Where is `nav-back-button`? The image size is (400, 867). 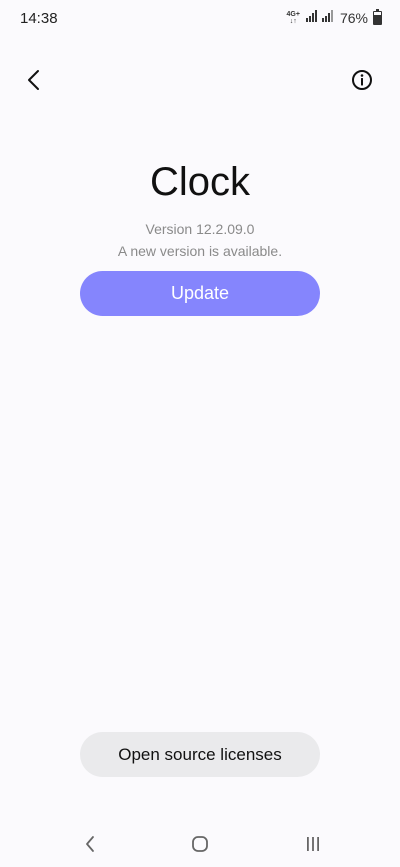
nav-back-button is located at coordinates (90, 844).